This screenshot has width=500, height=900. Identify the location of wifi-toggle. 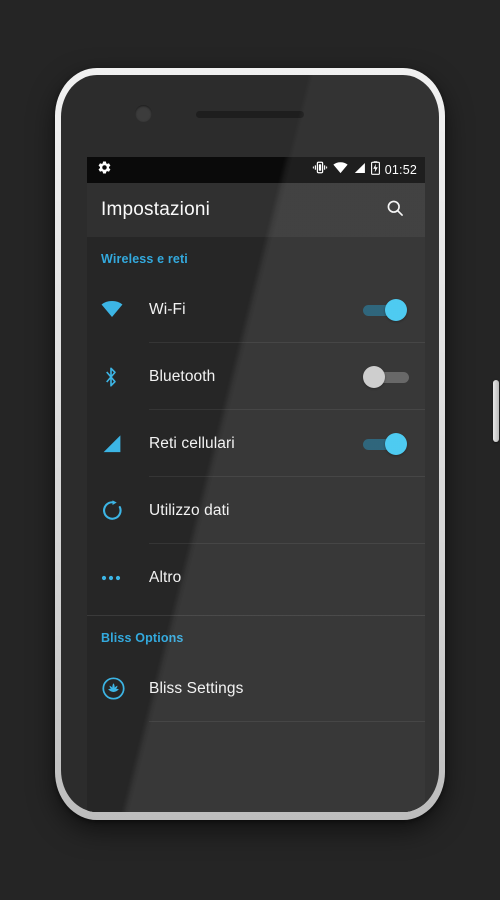
(386, 309).